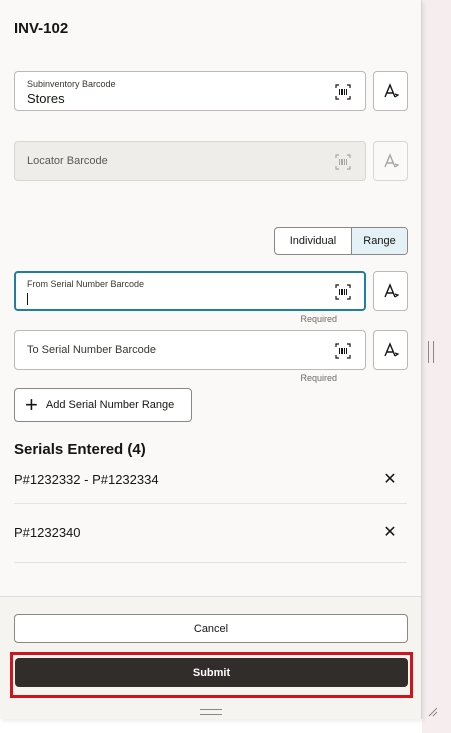 The height and width of the screenshot is (733, 451). I want to click on subinventory-text-input-button, so click(390, 91).